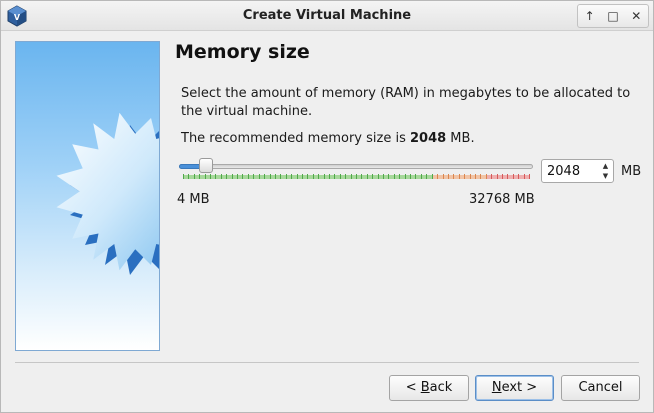 The width and height of the screenshot is (654, 413). What do you see at coordinates (193, 199) in the screenshot?
I see `slider-min-label: 4 MB` at bounding box center [193, 199].